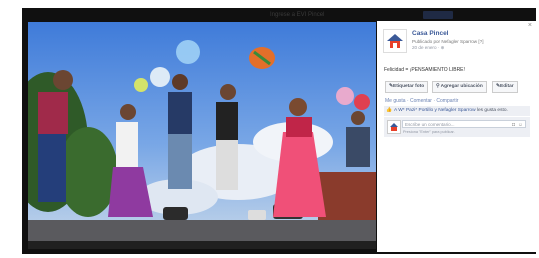  I want to click on comment-input: Escribe un comentario... ◘ ☺, so click(464, 124).